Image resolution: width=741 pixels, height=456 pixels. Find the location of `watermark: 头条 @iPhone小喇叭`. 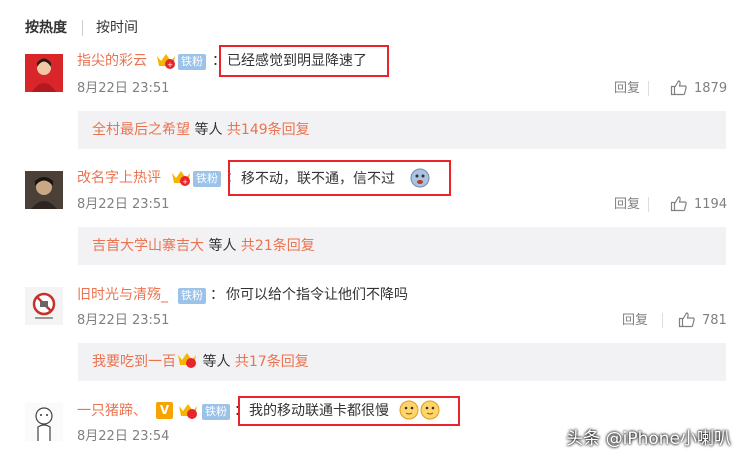

watermark: 头条 @iPhone小喇叭 is located at coordinates (648, 439).